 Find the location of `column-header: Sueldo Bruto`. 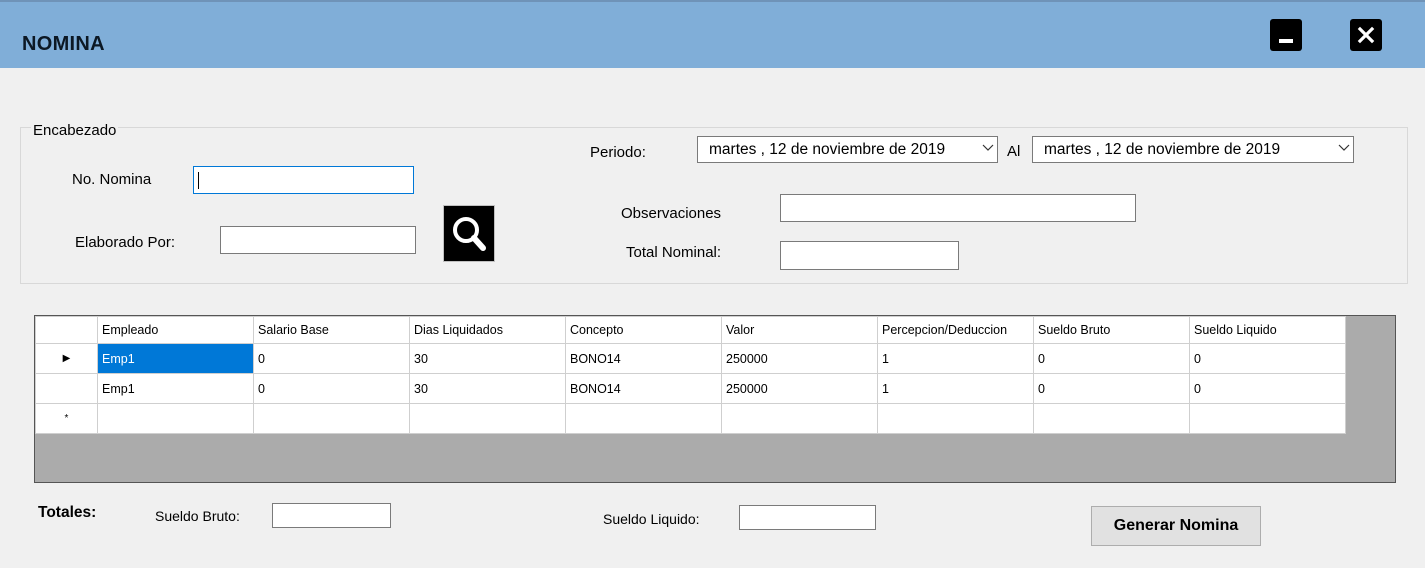

column-header: Sueldo Bruto is located at coordinates (1111, 330).